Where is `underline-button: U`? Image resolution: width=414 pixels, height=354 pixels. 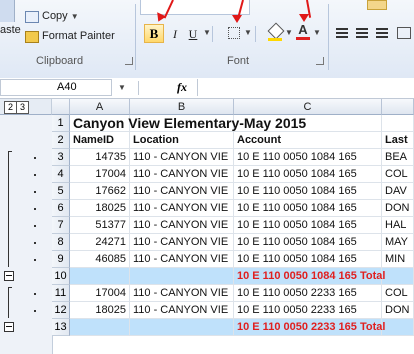 underline-button: U is located at coordinates (193, 34).